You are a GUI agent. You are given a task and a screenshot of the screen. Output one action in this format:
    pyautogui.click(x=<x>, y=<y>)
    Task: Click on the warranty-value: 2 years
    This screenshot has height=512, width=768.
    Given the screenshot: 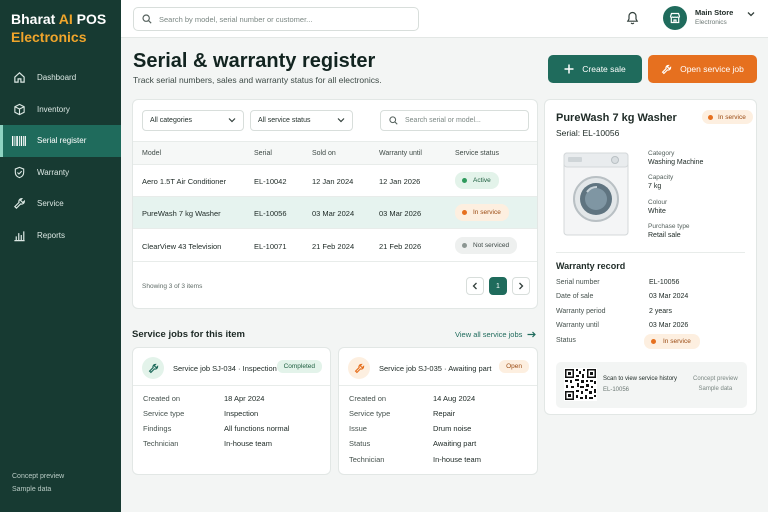 What is the action you would take?
    pyautogui.click(x=660, y=311)
    